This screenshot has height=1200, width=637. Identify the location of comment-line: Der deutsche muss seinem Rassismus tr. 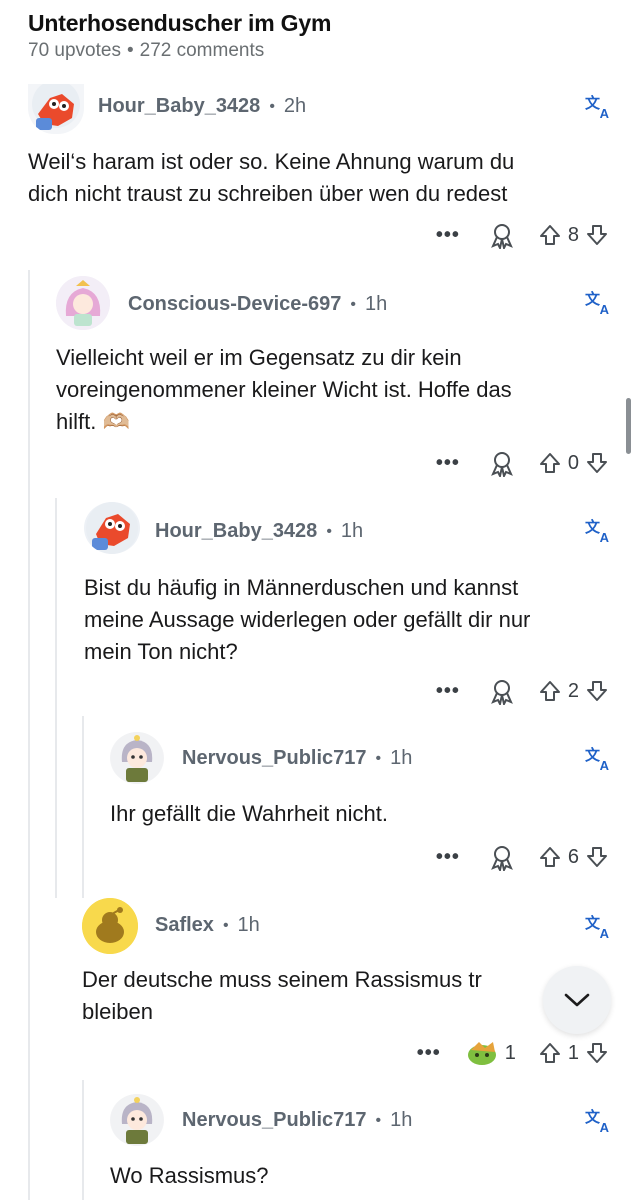
(282, 979).